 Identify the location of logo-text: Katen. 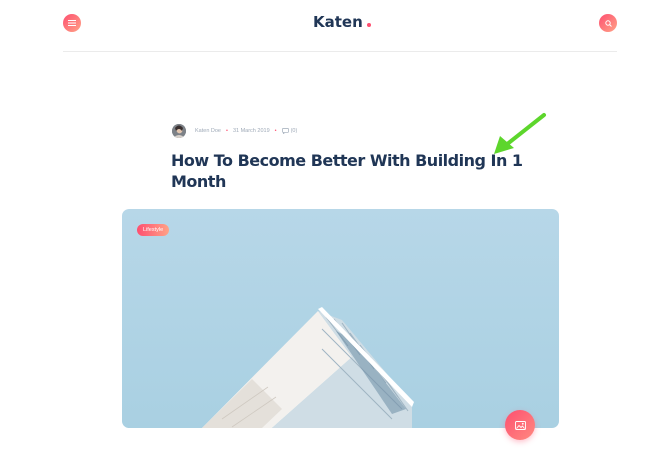
(338, 22).